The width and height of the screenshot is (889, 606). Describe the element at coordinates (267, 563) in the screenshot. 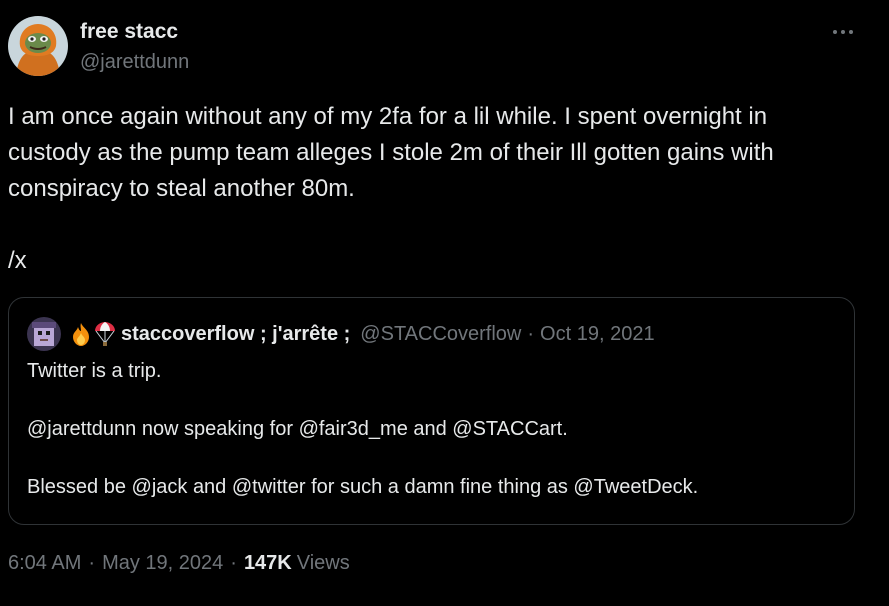

I see `views-count: 147K` at that location.